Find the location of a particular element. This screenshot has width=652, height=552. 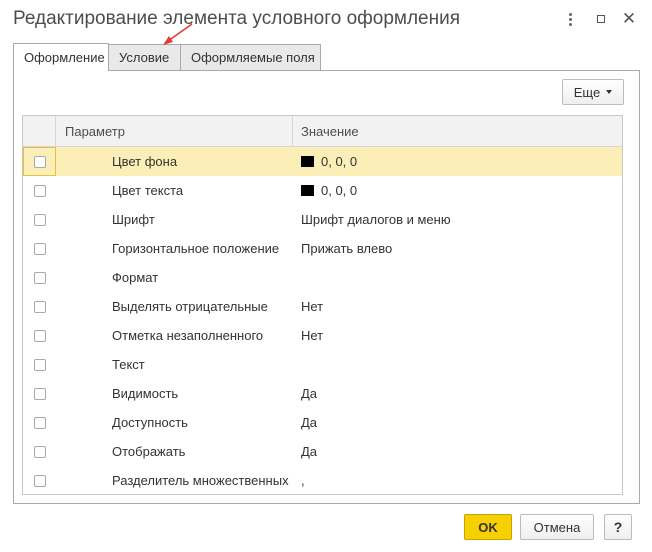

table-row: Отображать Да is located at coordinates (322, 451).